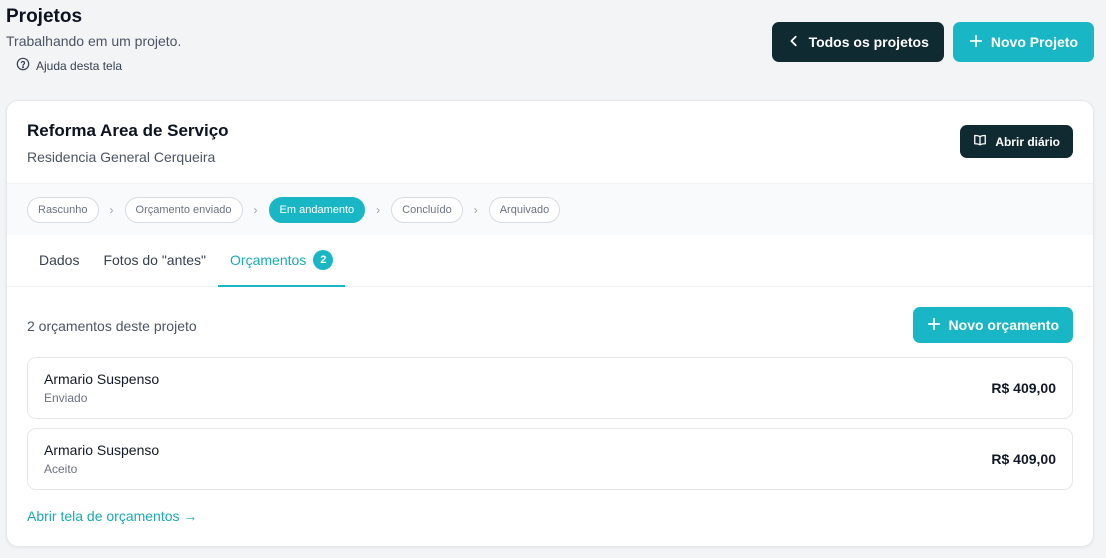 This screenshot has width=1106, height=558. I want to click on status-step-concluido: Concluído, so click(427, 209).